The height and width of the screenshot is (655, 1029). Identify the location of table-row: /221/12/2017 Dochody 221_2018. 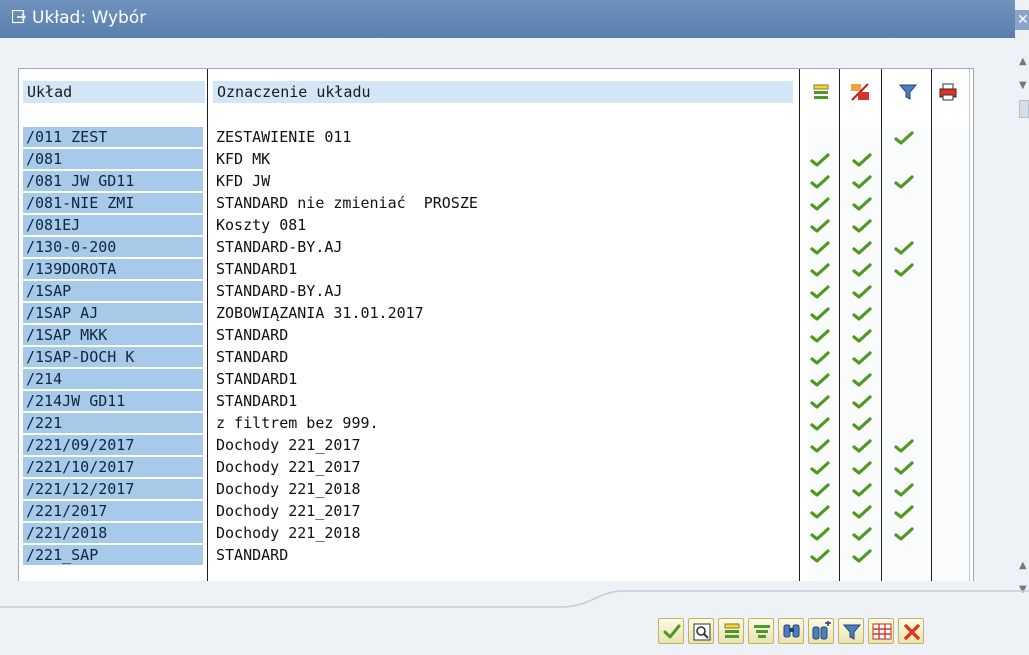
(496, 490).